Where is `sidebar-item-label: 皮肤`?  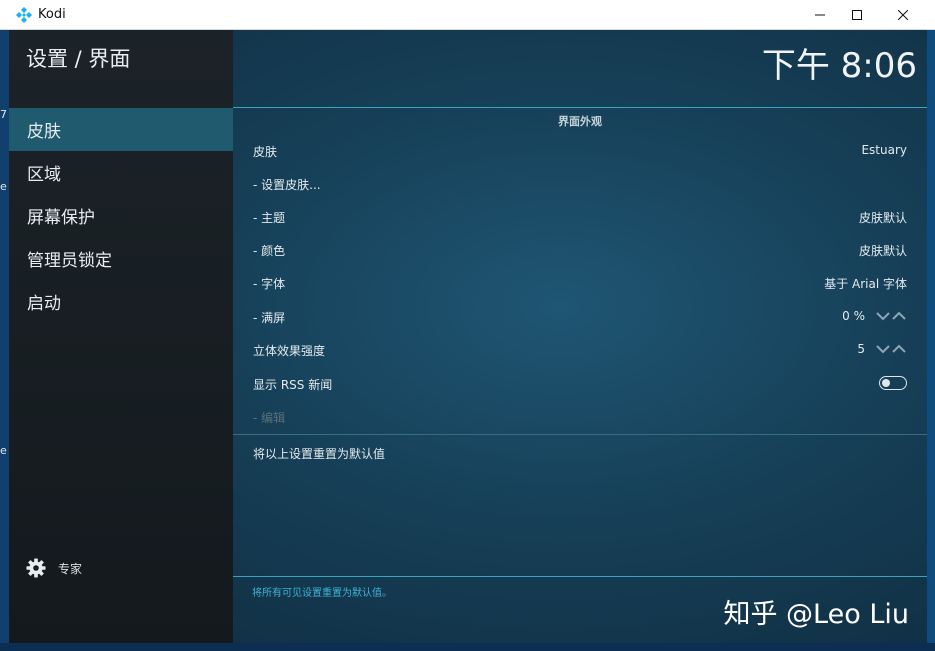
sidebar-item-label: 皮肤 is located at coordinates (44, 132).